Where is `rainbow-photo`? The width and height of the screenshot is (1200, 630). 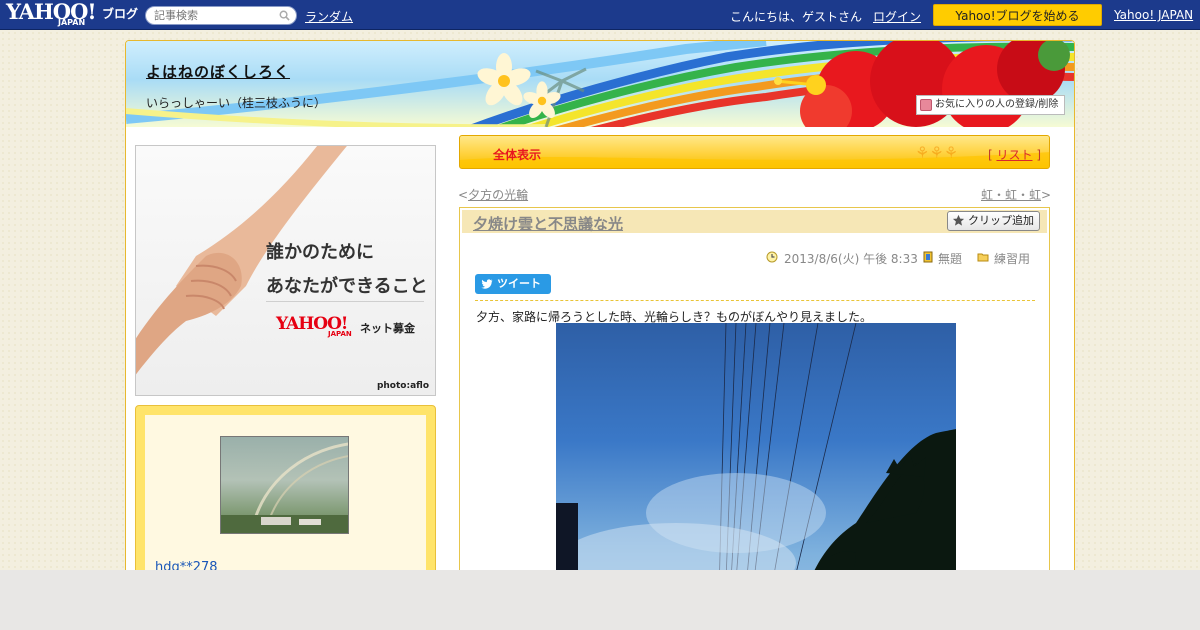 rainbow-photo is located at coordinates (284, 487).